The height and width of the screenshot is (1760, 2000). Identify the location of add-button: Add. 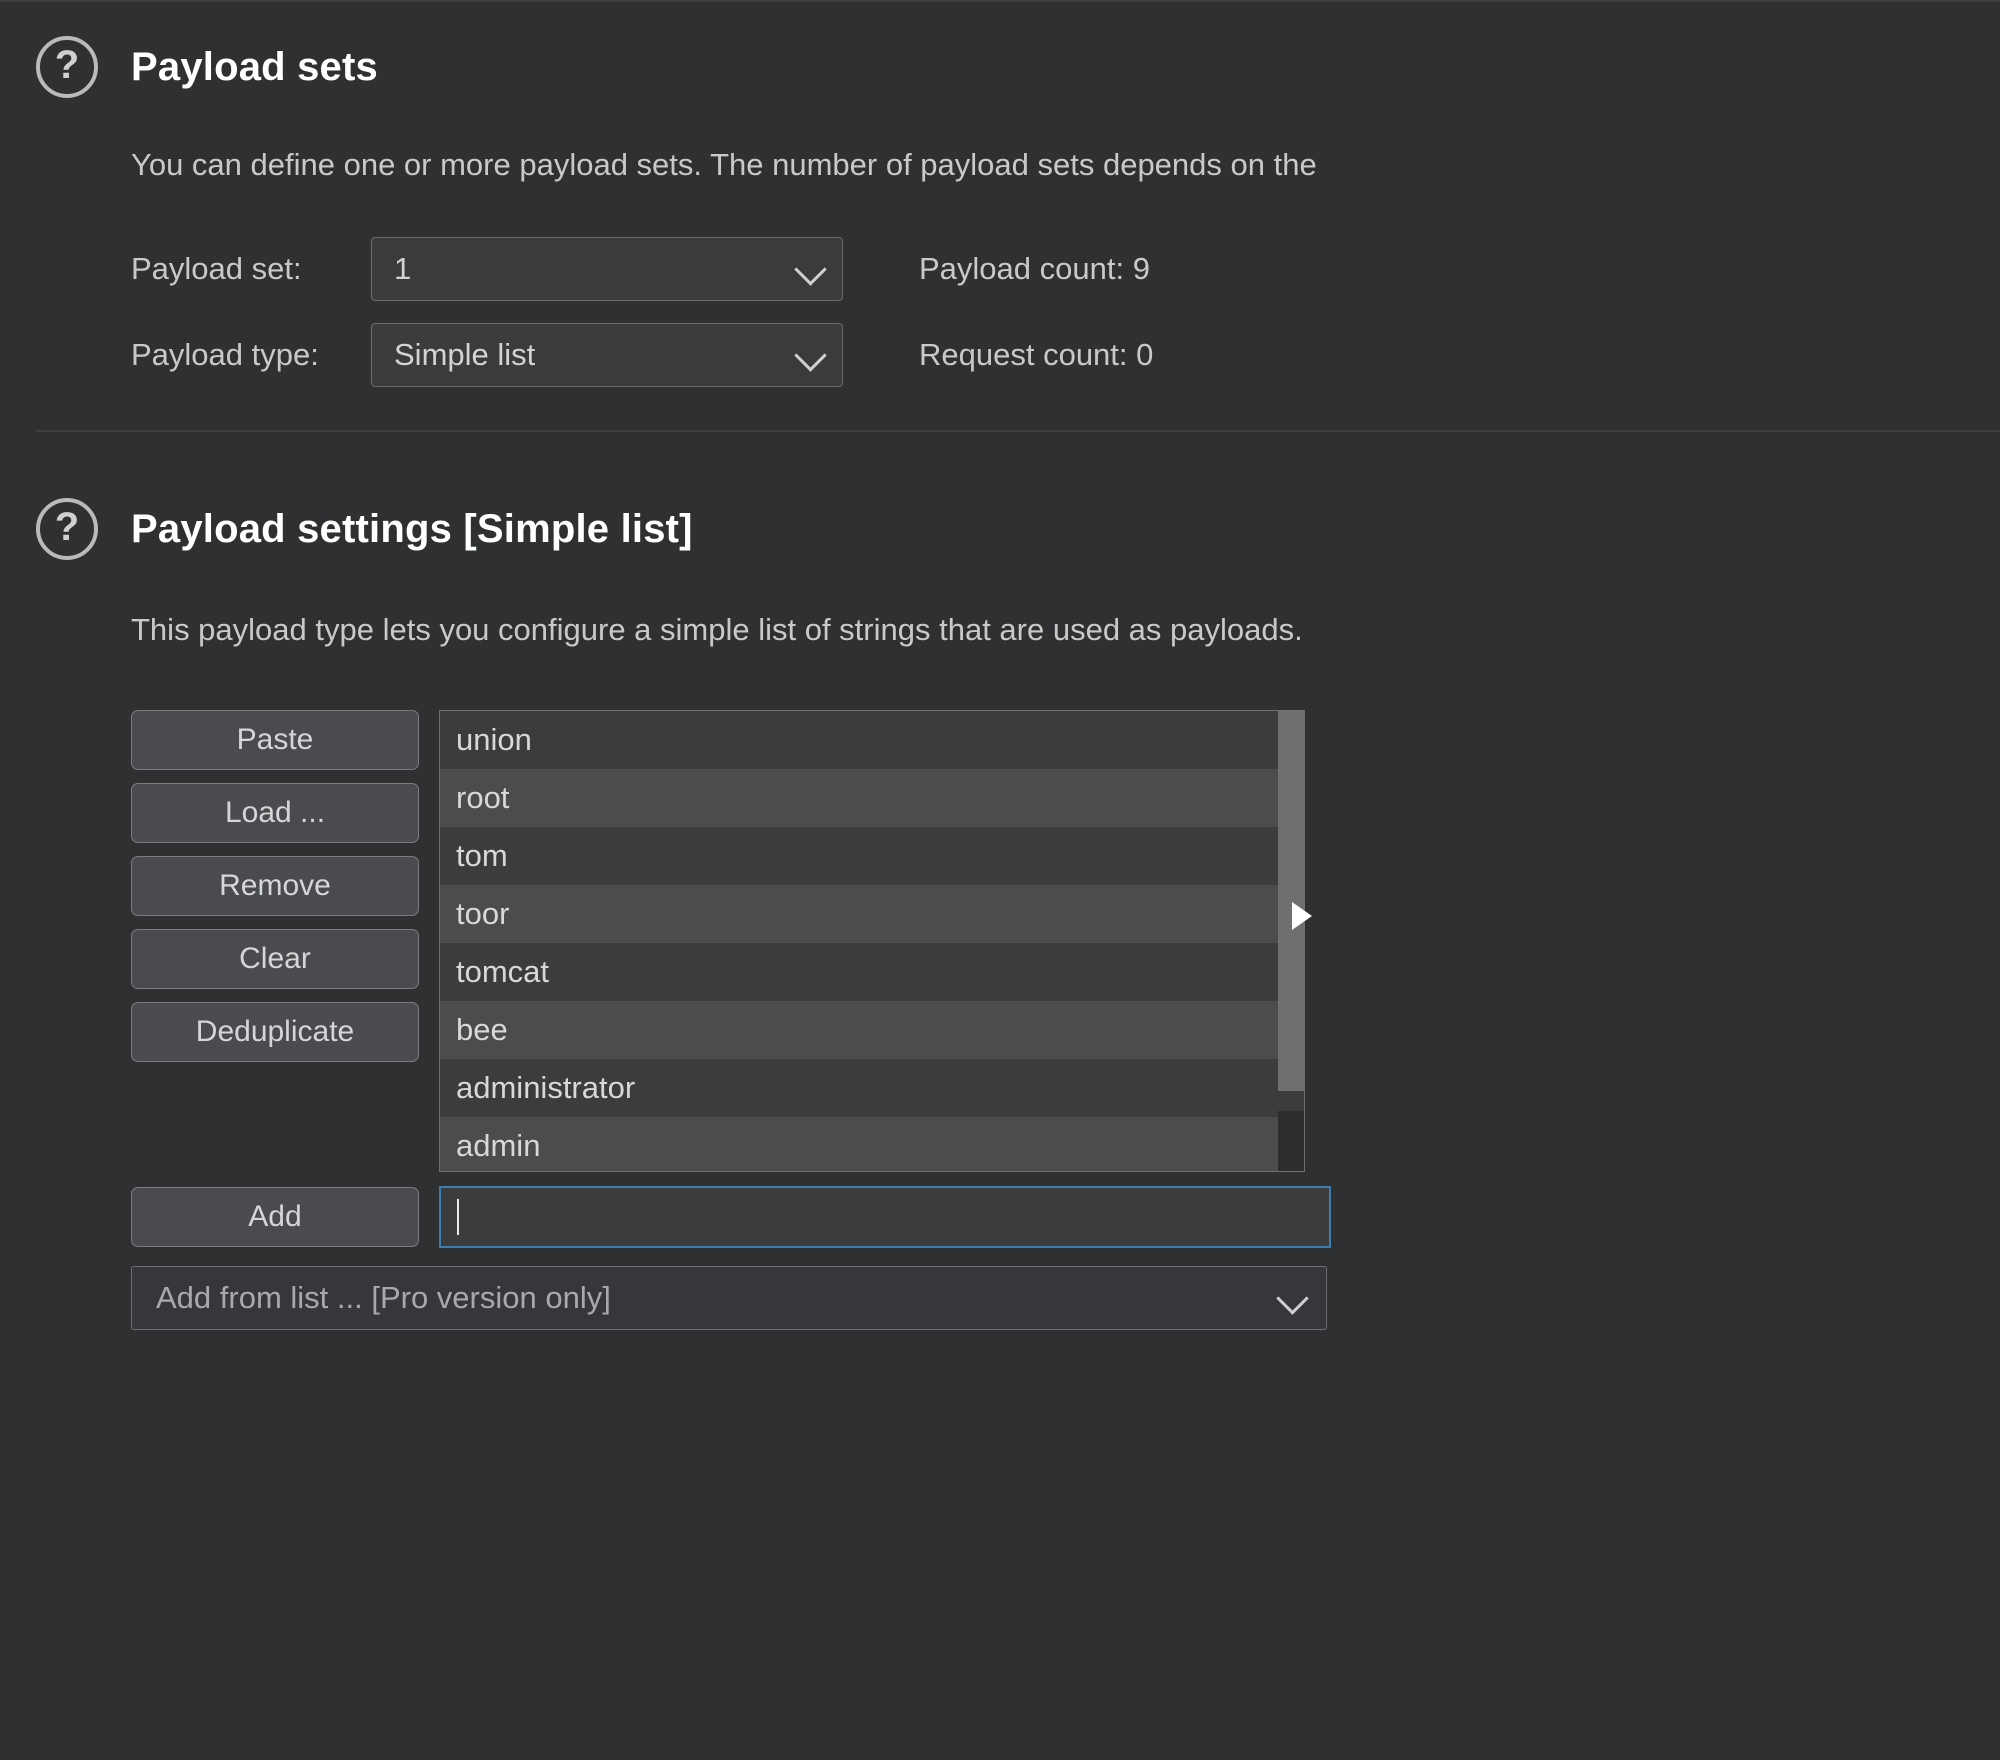
(275, 1217).